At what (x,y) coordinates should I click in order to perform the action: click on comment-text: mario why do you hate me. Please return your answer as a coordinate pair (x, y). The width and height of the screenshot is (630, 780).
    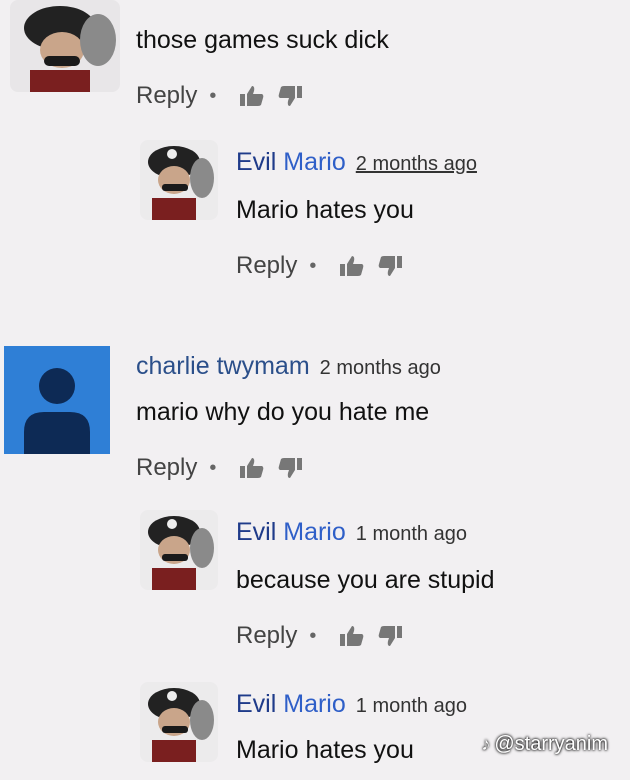
    Looking at the image, I should click on (283, 412).